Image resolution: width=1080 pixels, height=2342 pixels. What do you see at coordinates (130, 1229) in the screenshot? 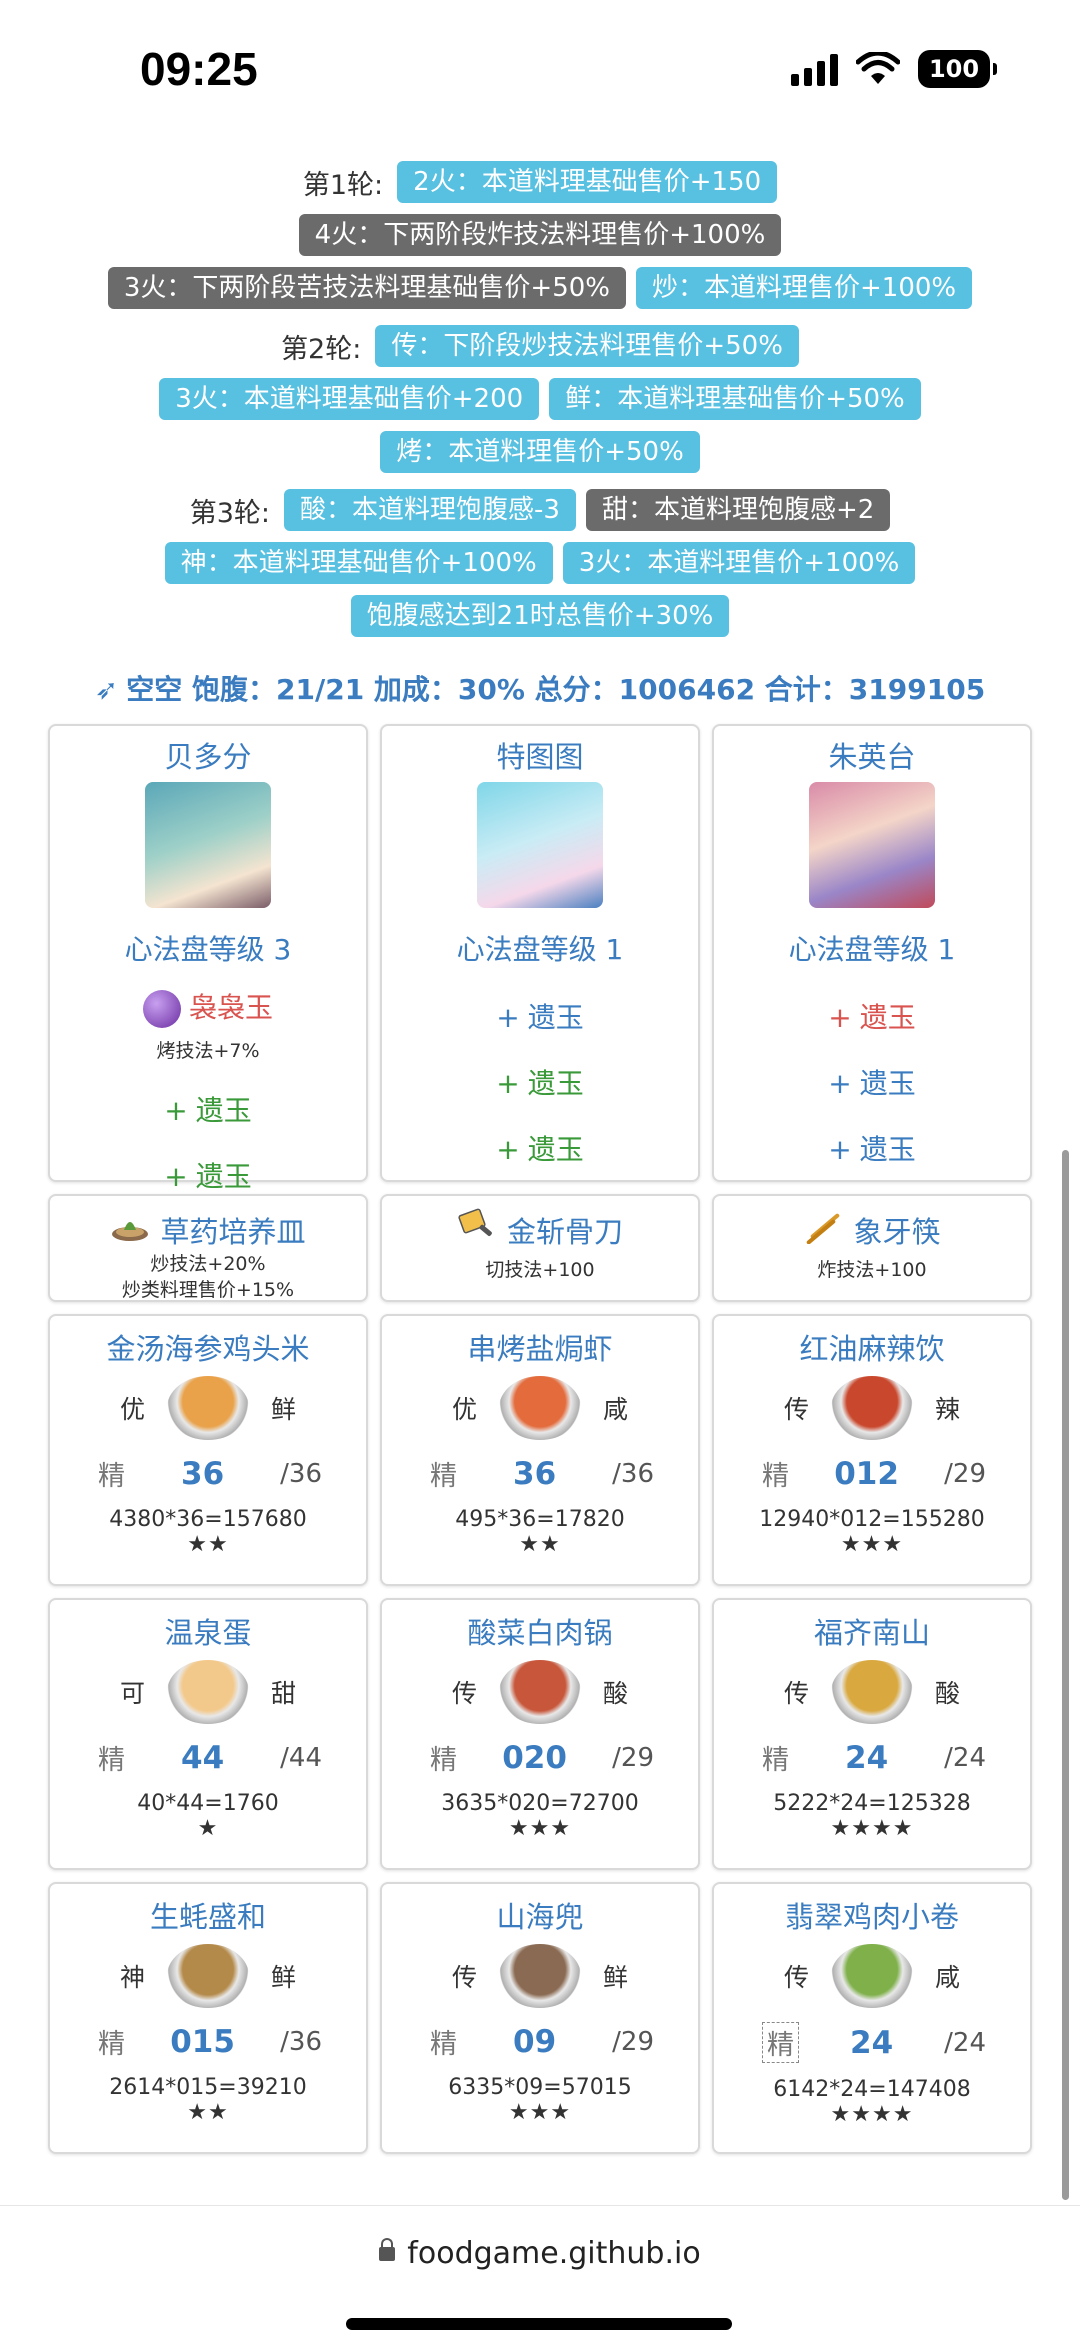
I see `petri-dish-icon` at bounding box center [130, 1229].